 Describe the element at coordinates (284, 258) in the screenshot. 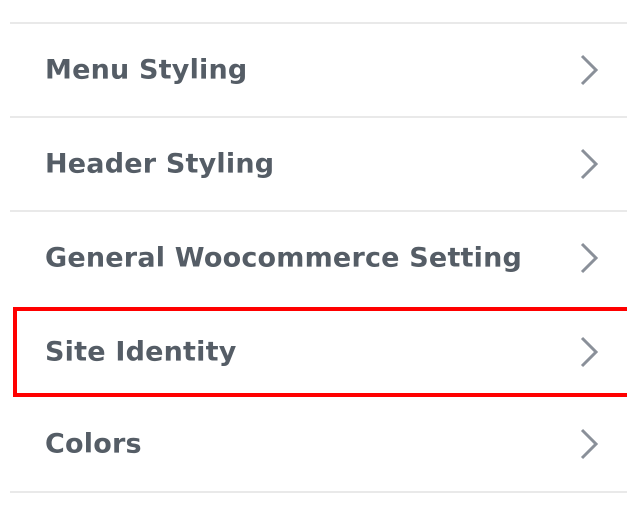

I see `menu-item-label: General Woocommerce Setting` at that location.